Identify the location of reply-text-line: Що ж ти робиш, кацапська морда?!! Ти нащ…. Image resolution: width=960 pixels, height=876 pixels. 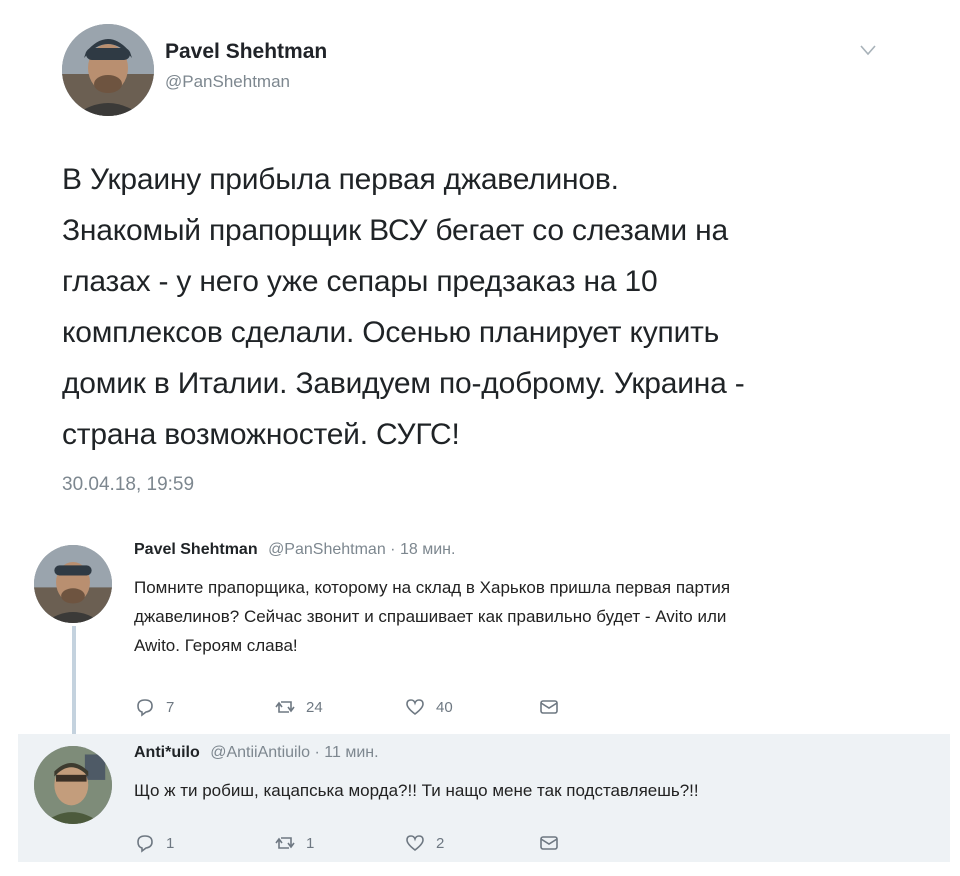
(416, 790).